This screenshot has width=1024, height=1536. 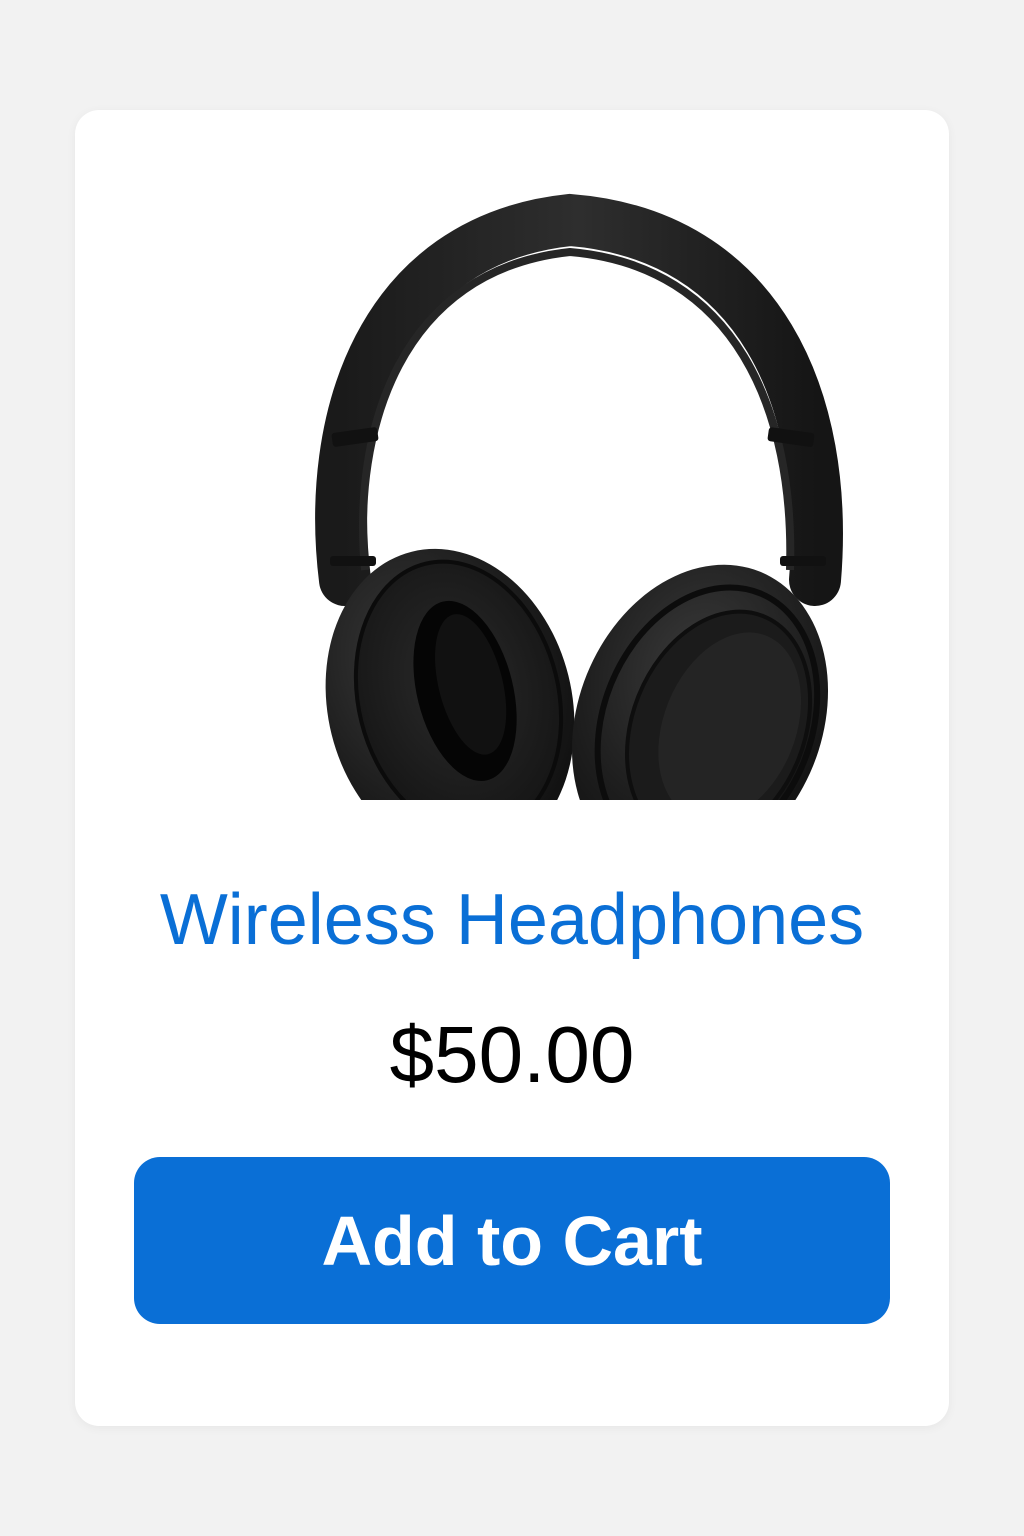 What do you see at coordinates (512, 1054) in the screenshot?
I see `product-price: $50.00` at bounding box center [512, 1054].